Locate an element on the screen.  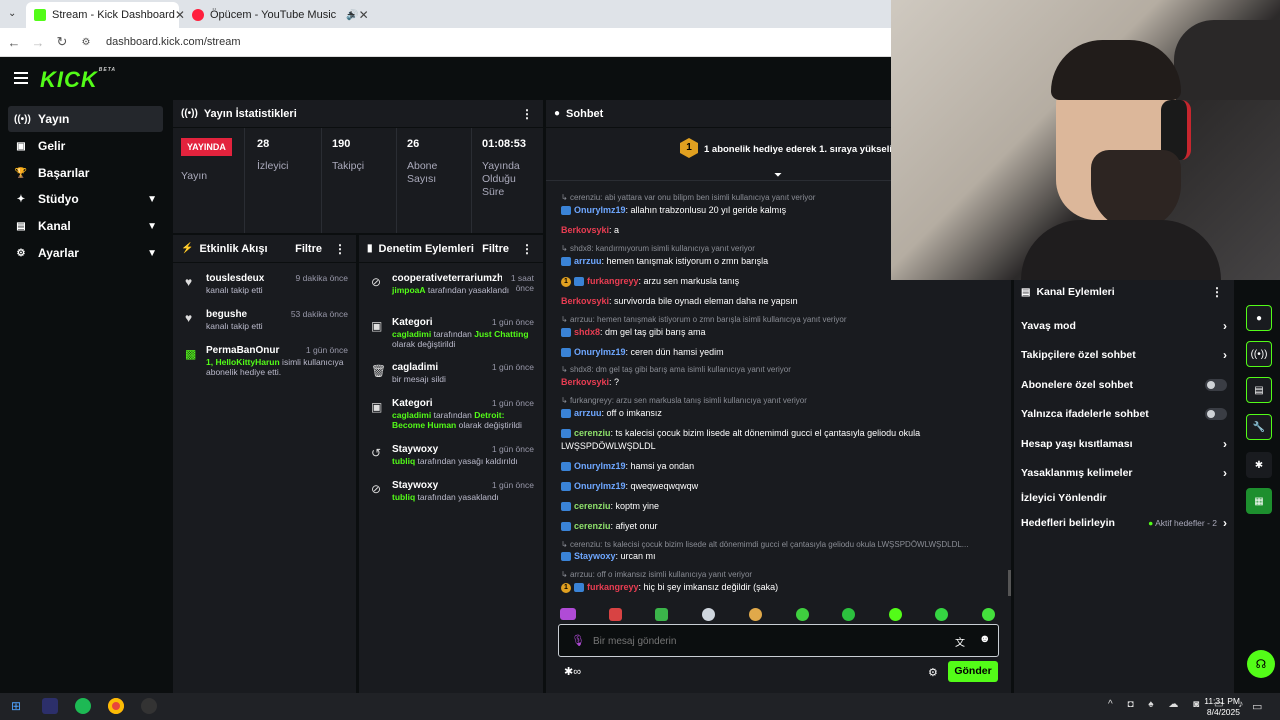
app-icon is located at coordinates (50, 706).